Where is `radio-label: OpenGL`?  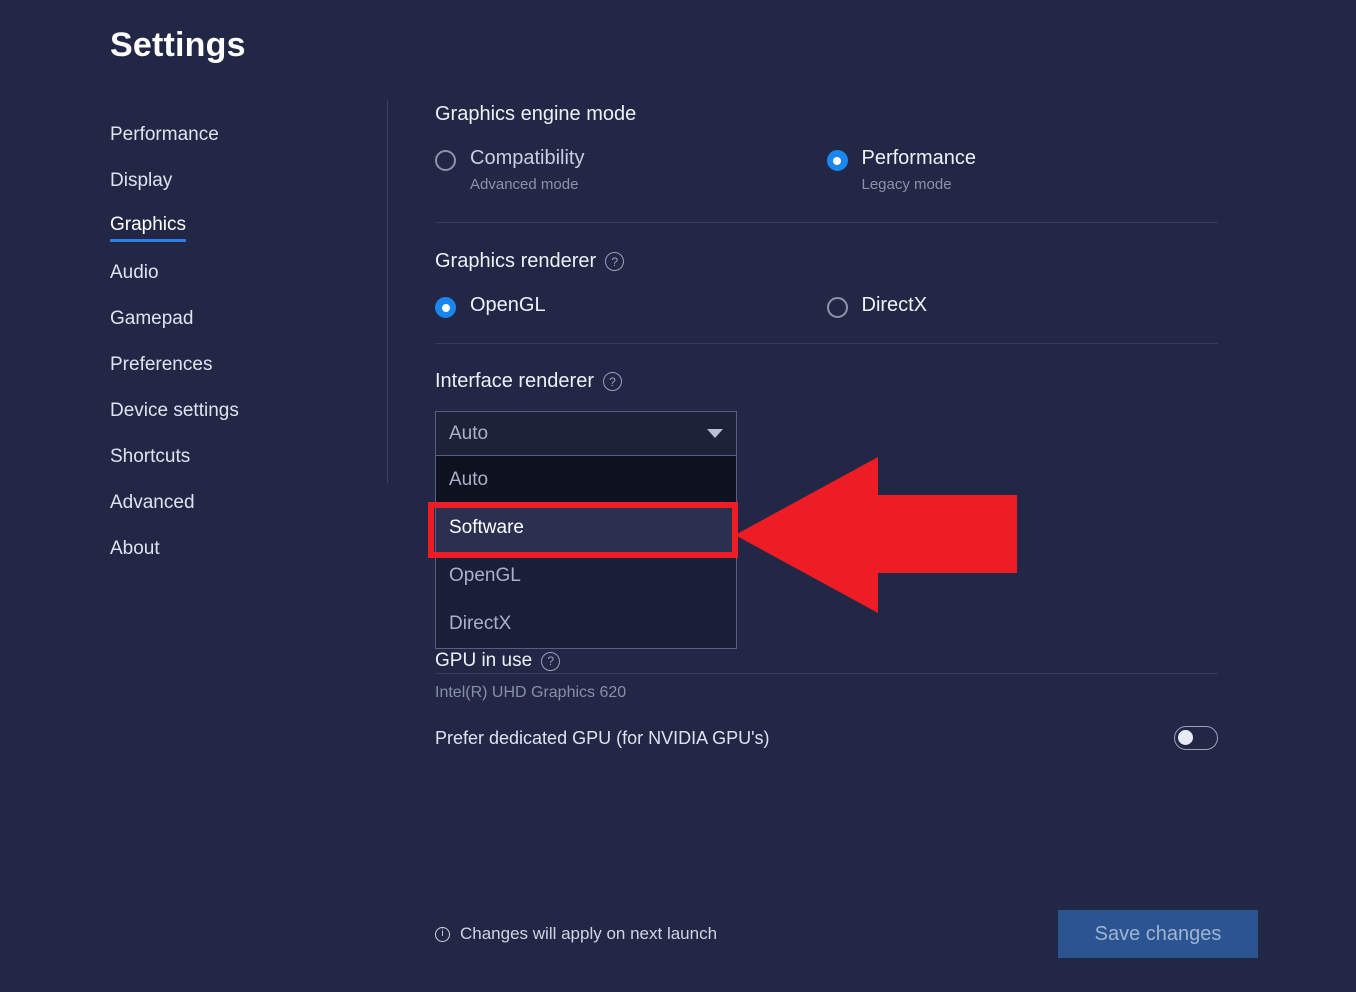
radio-label: OpenGL is located at coordinates (508, 305).